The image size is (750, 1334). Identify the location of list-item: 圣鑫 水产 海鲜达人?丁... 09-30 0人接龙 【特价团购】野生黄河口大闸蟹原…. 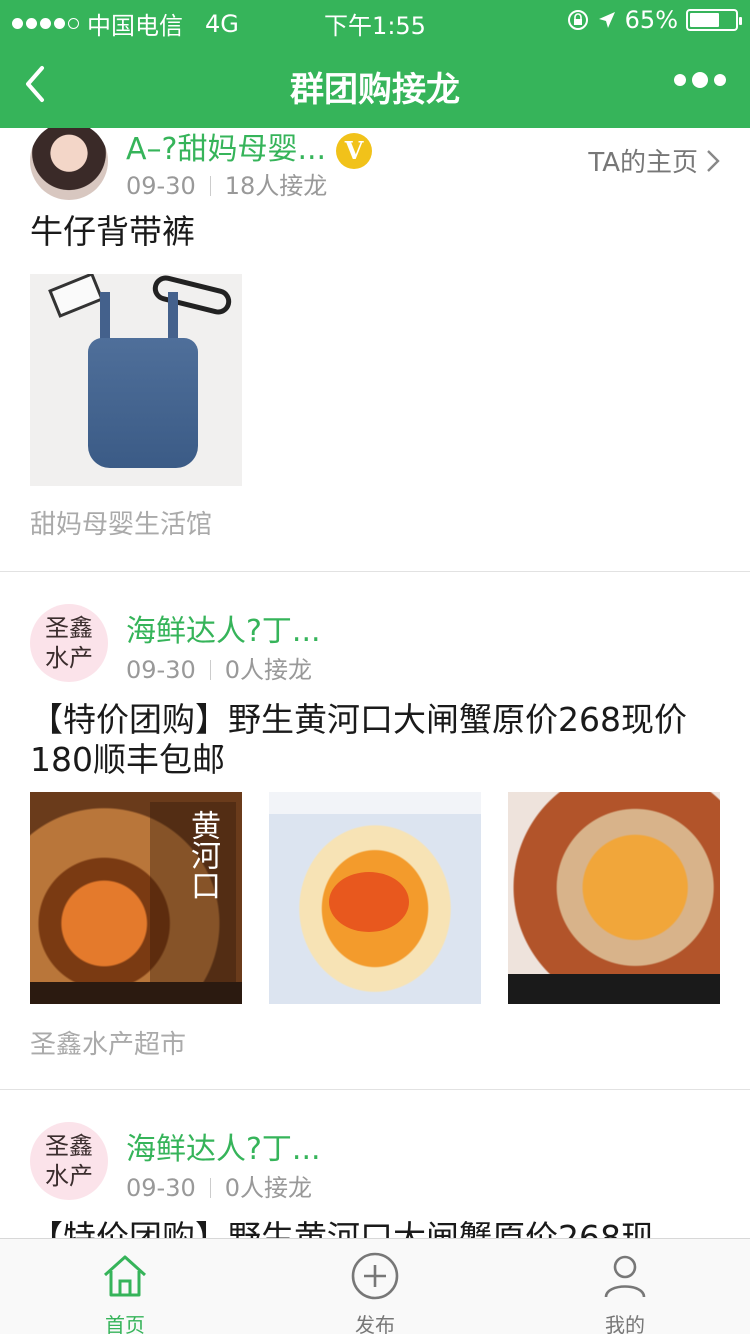
(375, 1180).